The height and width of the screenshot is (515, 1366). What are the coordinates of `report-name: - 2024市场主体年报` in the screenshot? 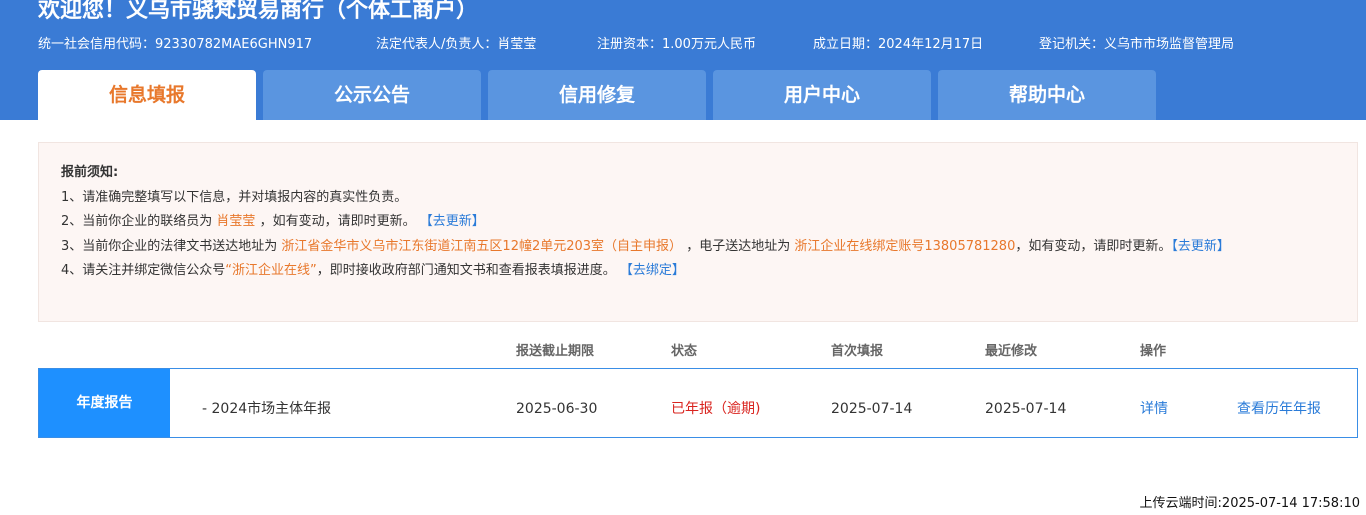 It's located at (267, 409).